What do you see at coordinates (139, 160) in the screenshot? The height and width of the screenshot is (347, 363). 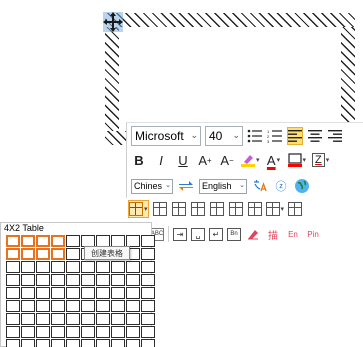 I see `bold-button: B` at bounding box center [139, 160].